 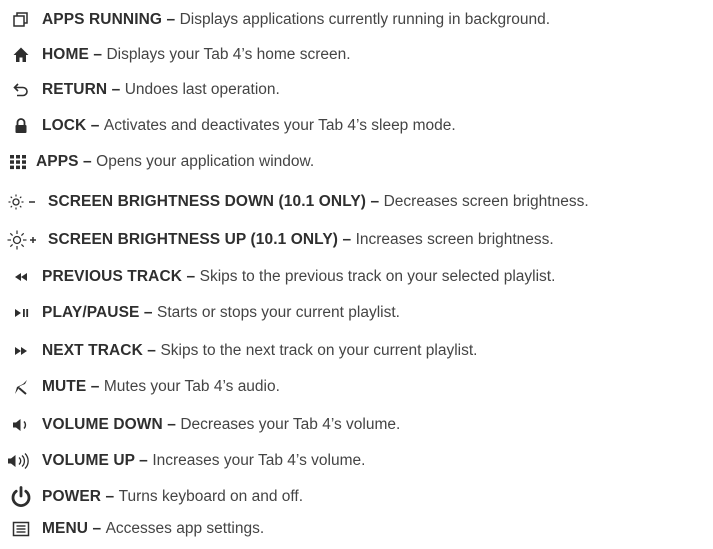 I want to click on key-description: Displays your Tab 4’s home screen., so click(x=228, y=54).